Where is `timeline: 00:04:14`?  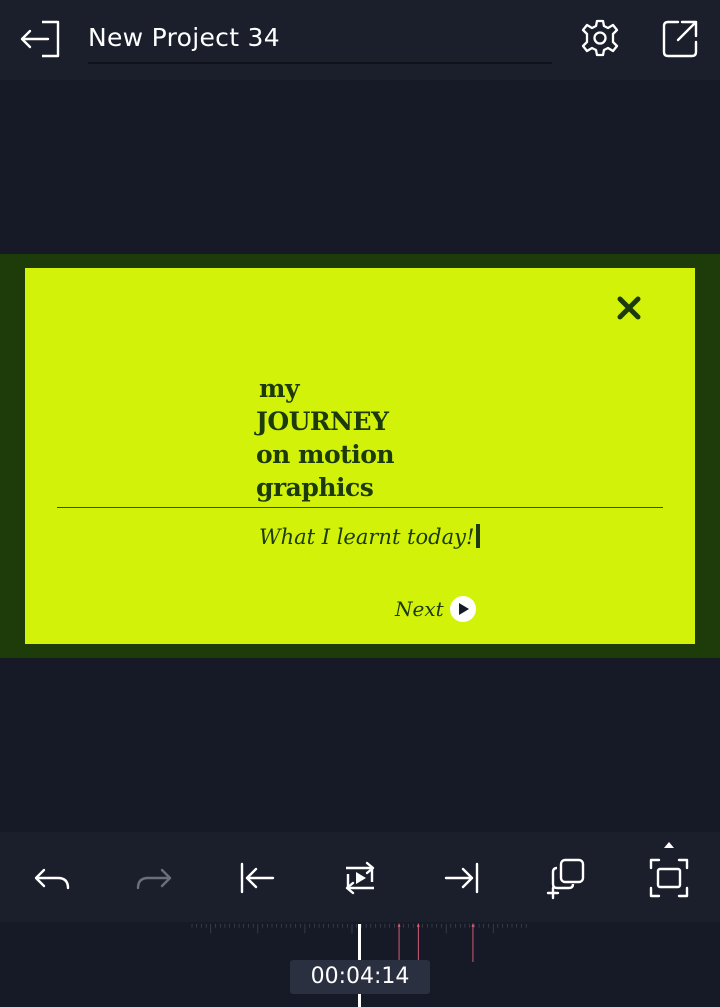
timeline: 00:04:14 is located at coordinates (360, 964).